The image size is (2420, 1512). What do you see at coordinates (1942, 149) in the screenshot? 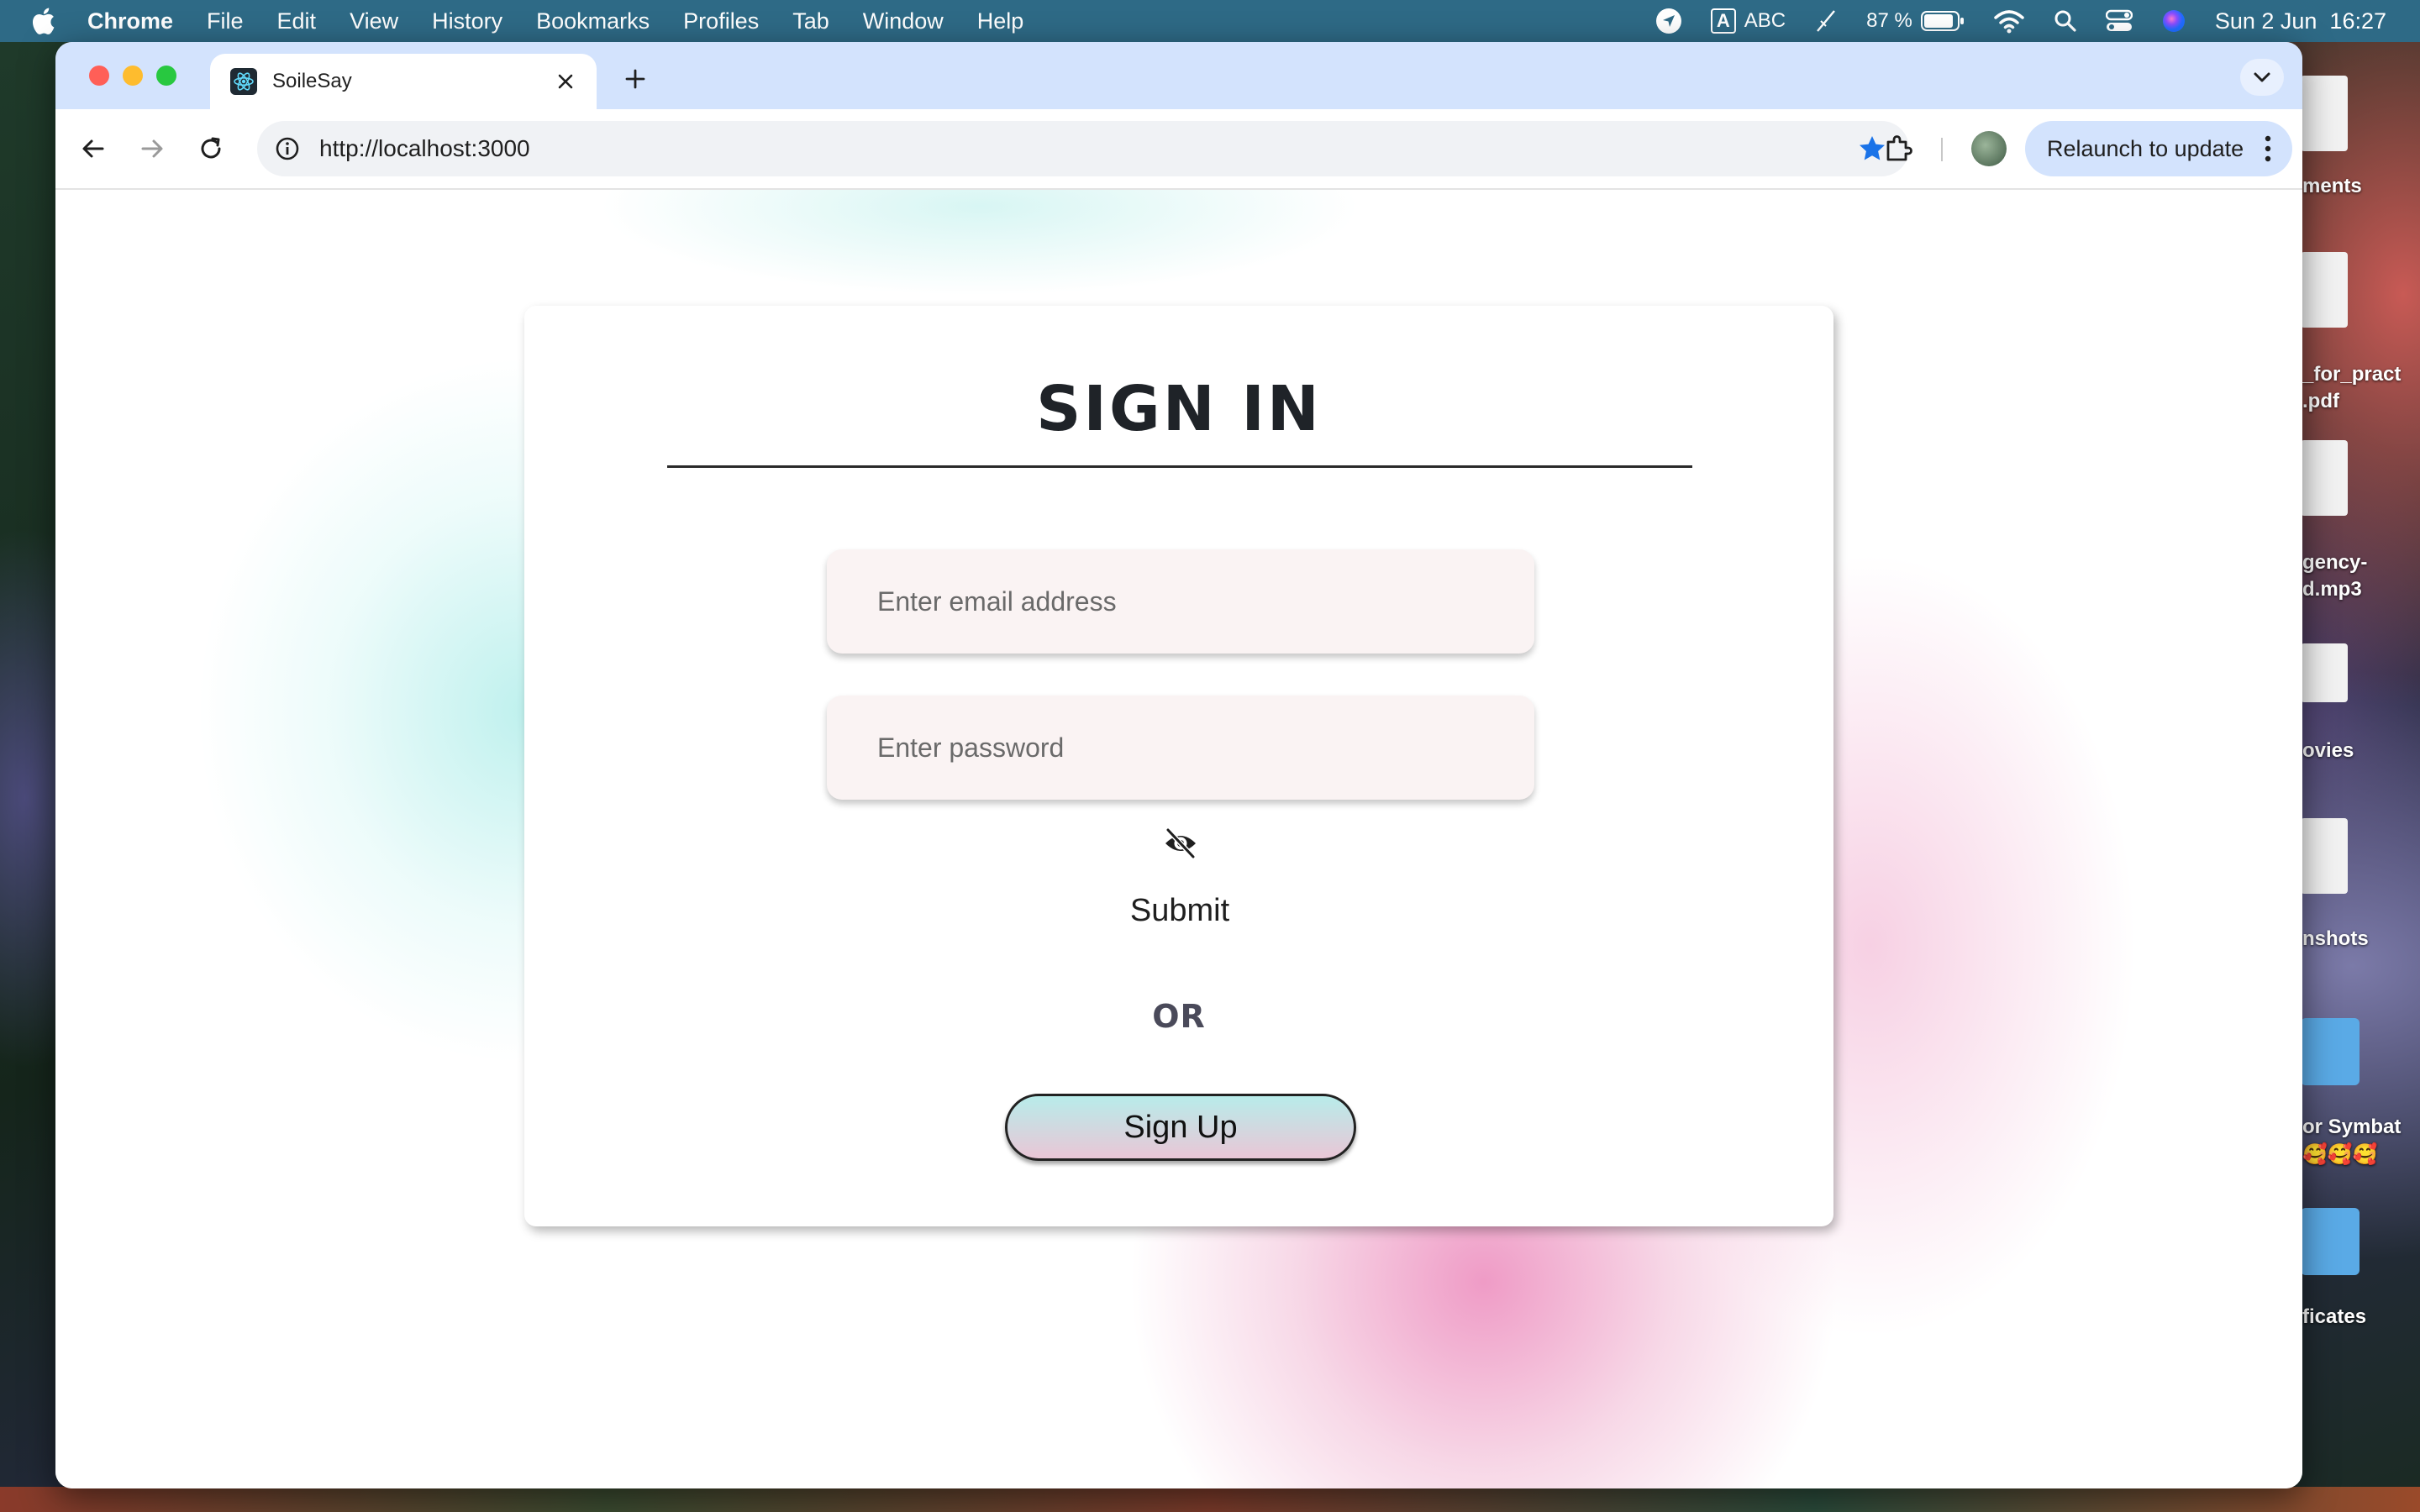
I see `toolbar-divider` at bounding box center [1942, 149].